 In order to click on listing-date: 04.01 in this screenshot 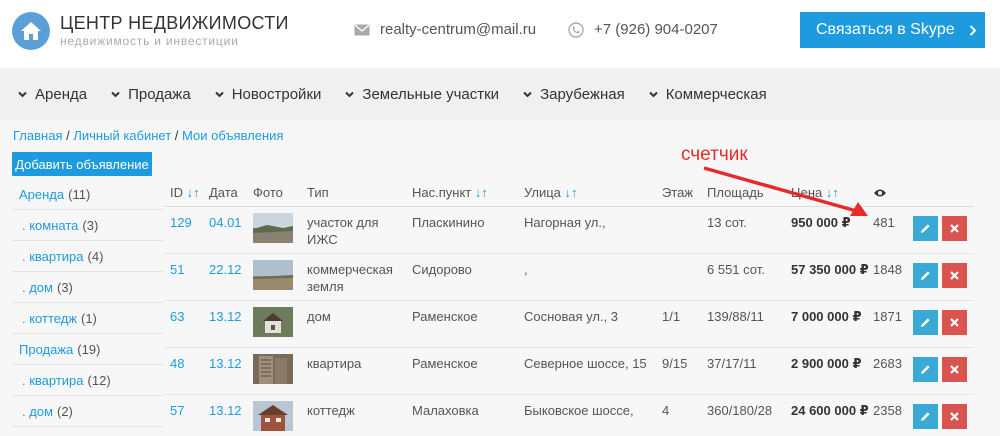, I will do `click(225, 222)`.